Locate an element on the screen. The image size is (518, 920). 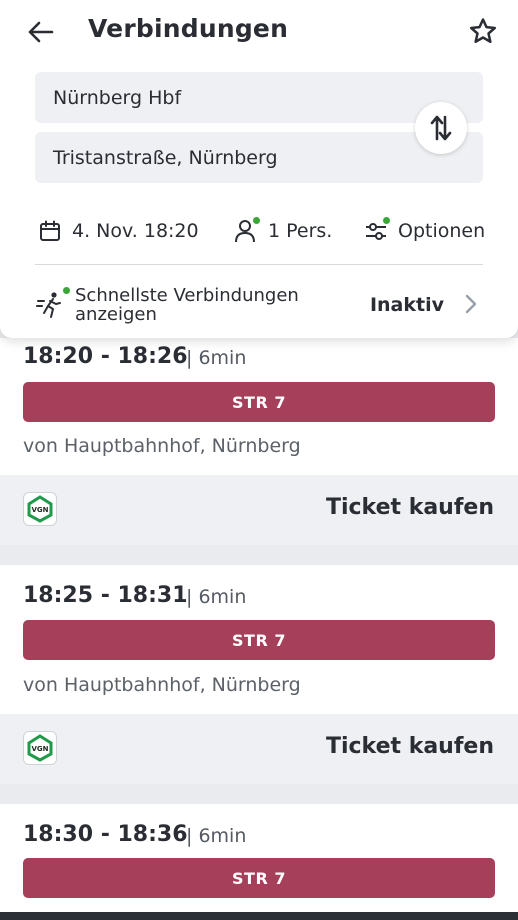
connection-card: 18:30 - 18:36 | 6min STR 7 is located at coordinates (259, 862).